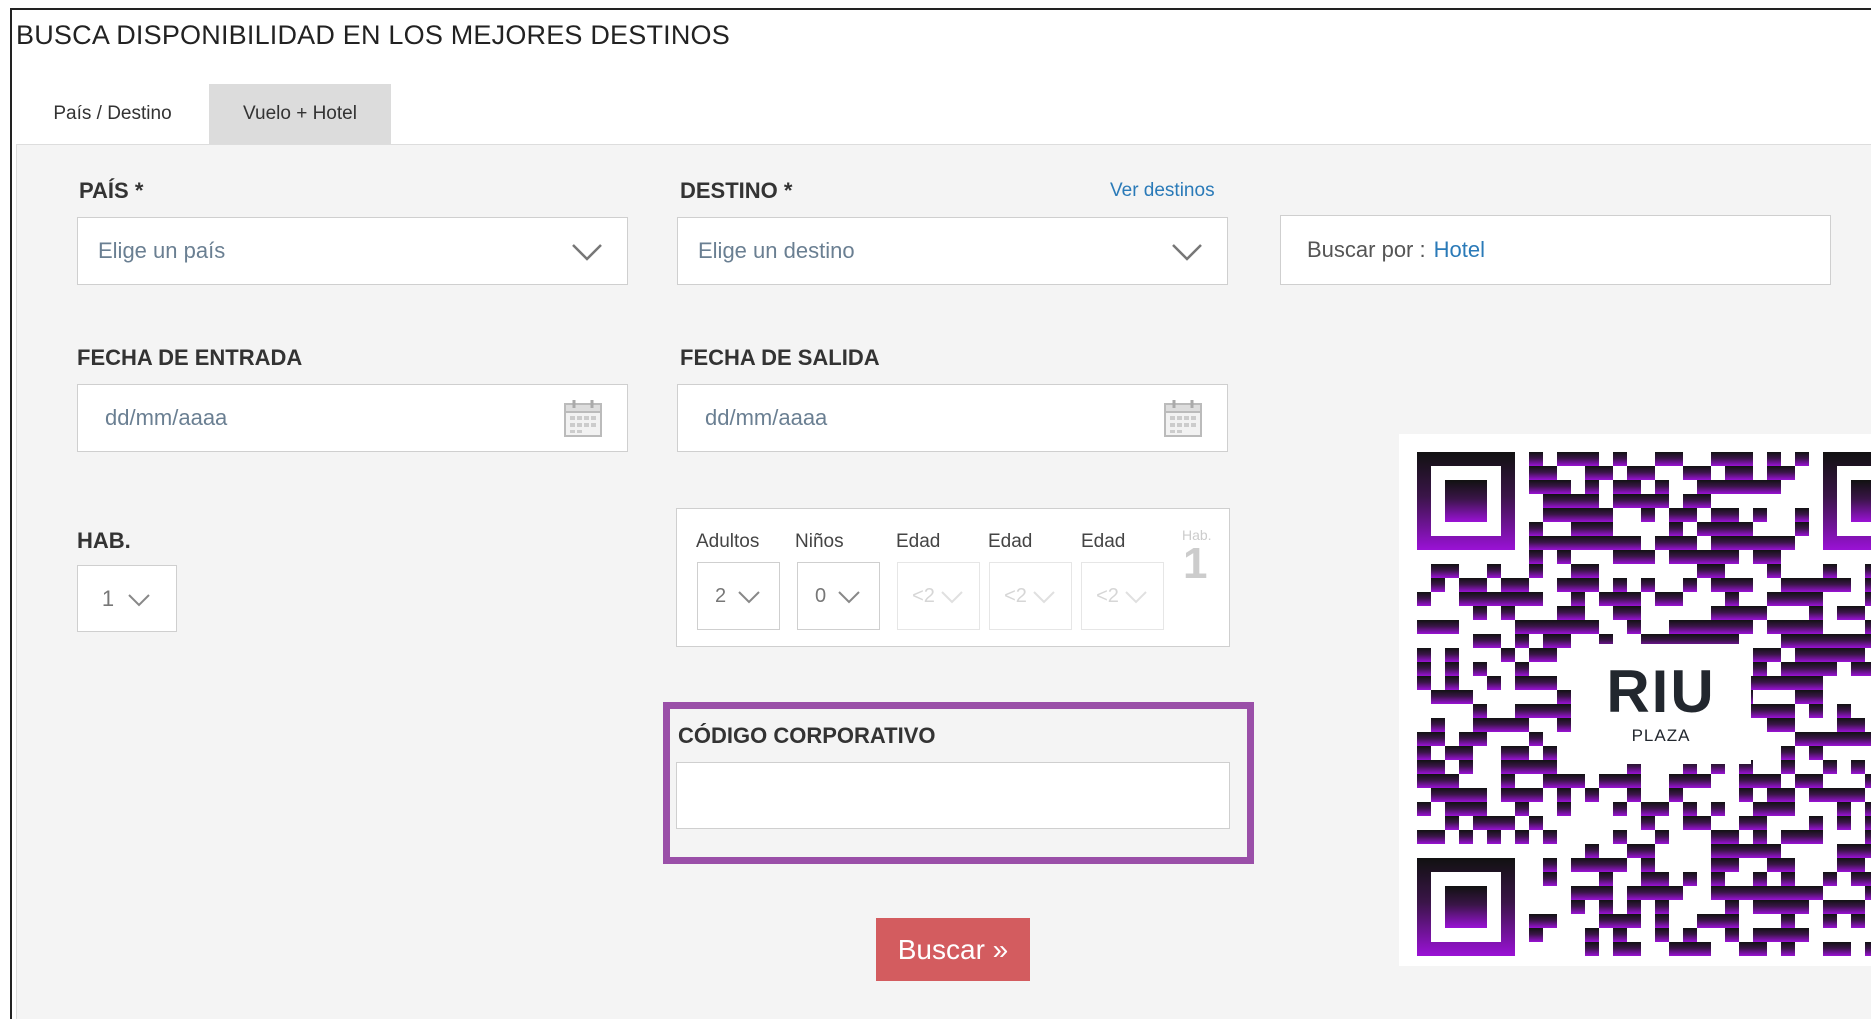 This screenshot has width=1871, height=1019. What do you see at coordinates (838, 596) in the screenshot?
I see `ninos-select: 0` at bounding box center [838, 596].